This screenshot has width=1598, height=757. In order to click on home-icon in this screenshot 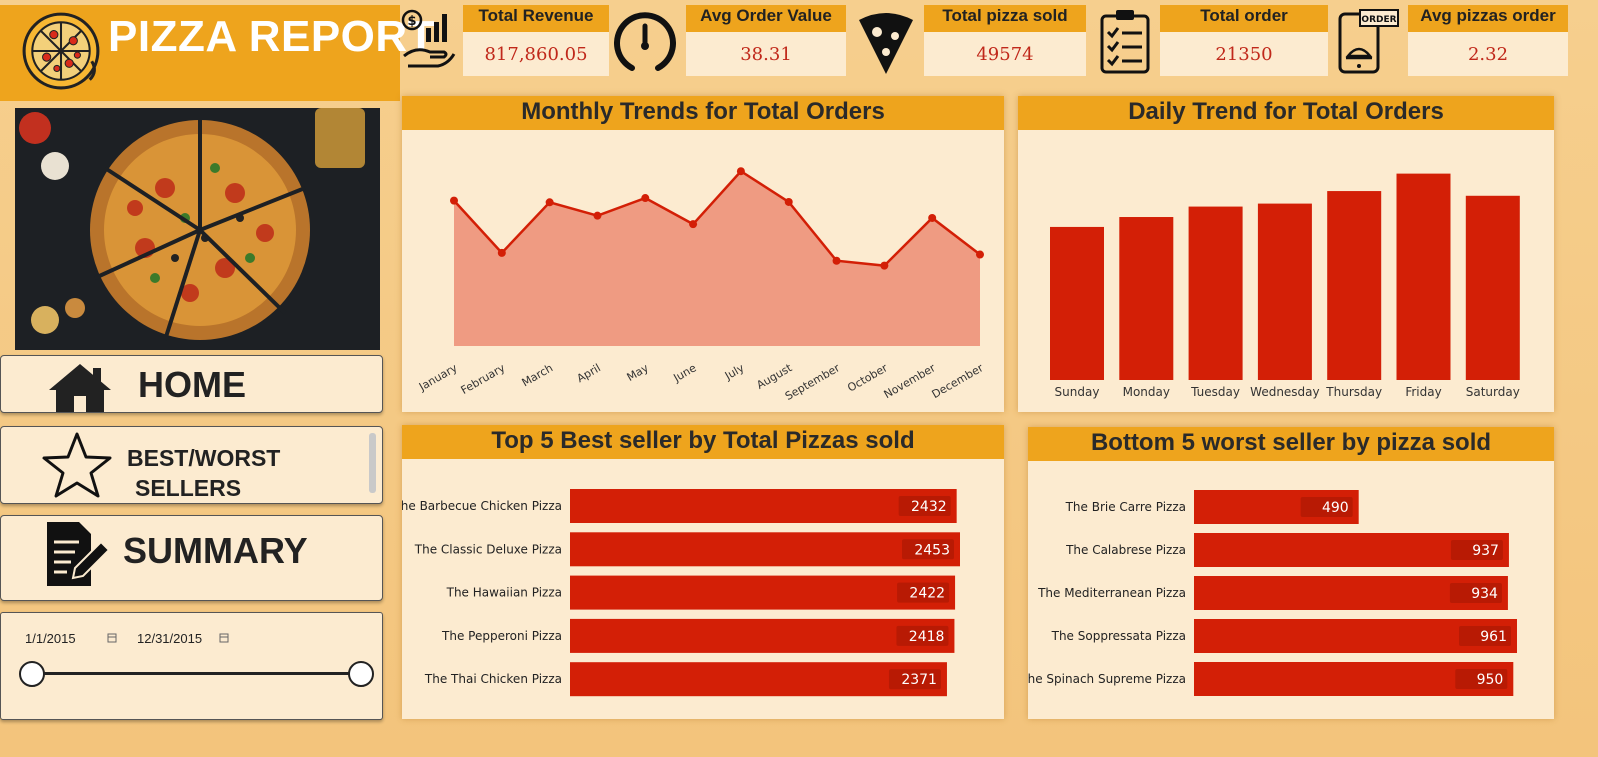, I will do `click(80, 388)`.